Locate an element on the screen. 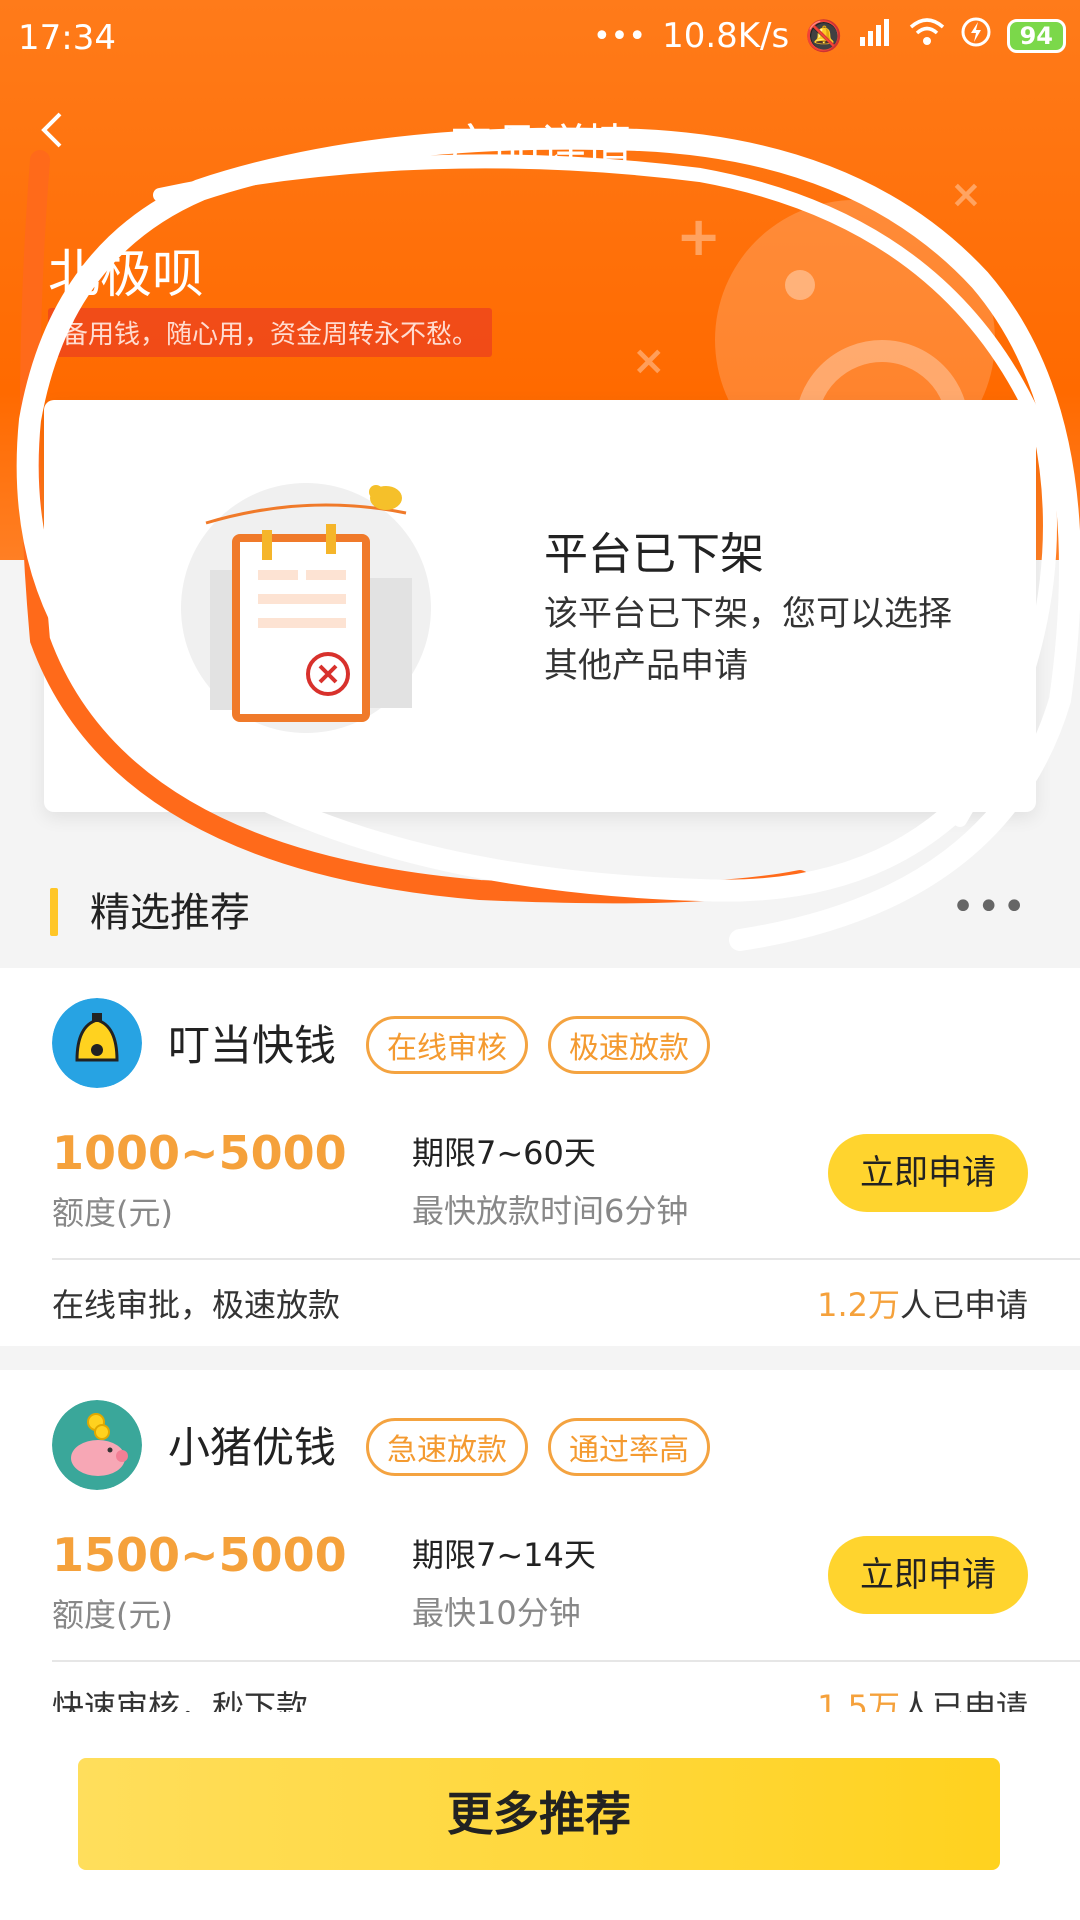  product-title: 小猪优钱 is located at coordinates (252, 1447).